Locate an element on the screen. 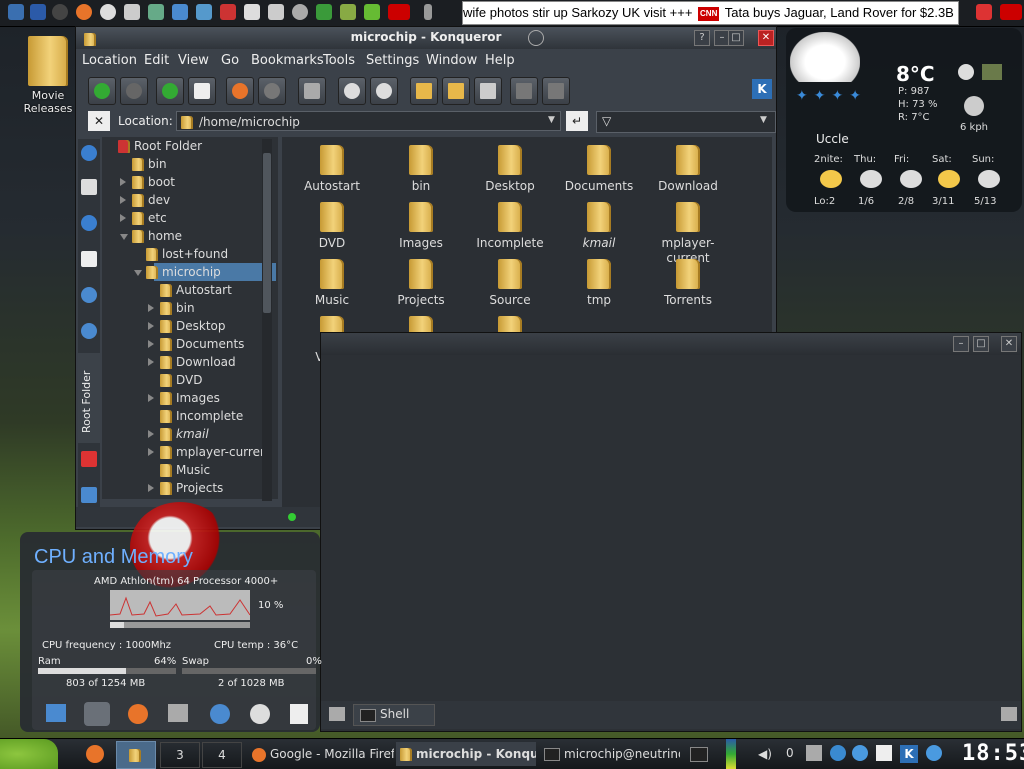 This screenshot has width=1024, height=769. tray-klipper-icon is located at coordinates (884, 753).